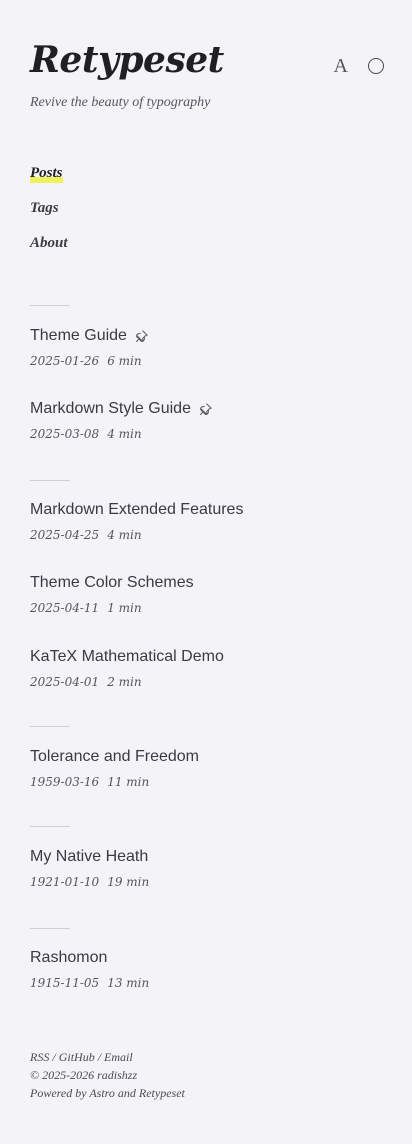  I want to click on github-link: GitHub, so click(77, 1057).